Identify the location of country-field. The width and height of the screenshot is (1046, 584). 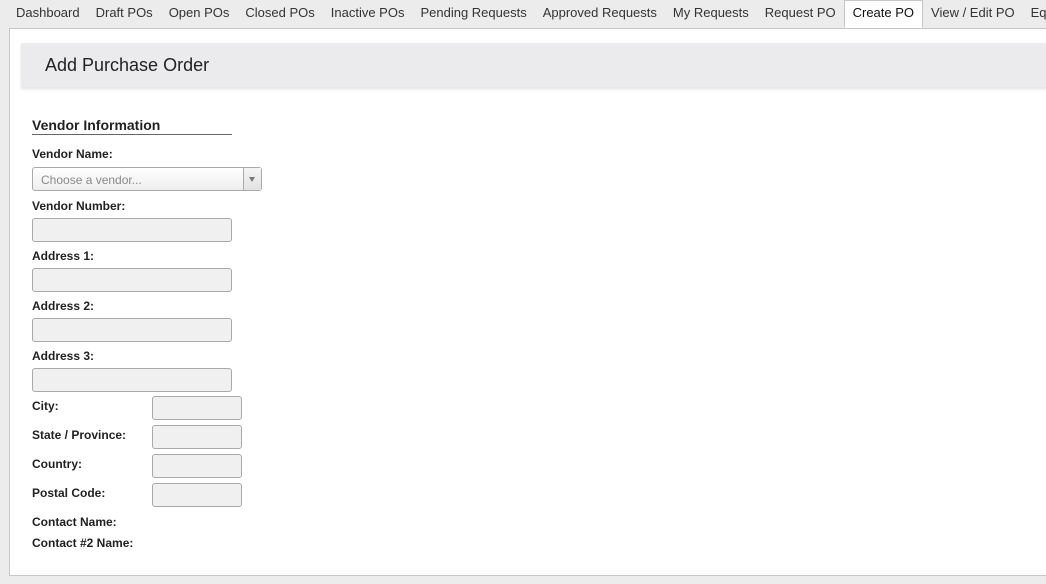
(197, 466).